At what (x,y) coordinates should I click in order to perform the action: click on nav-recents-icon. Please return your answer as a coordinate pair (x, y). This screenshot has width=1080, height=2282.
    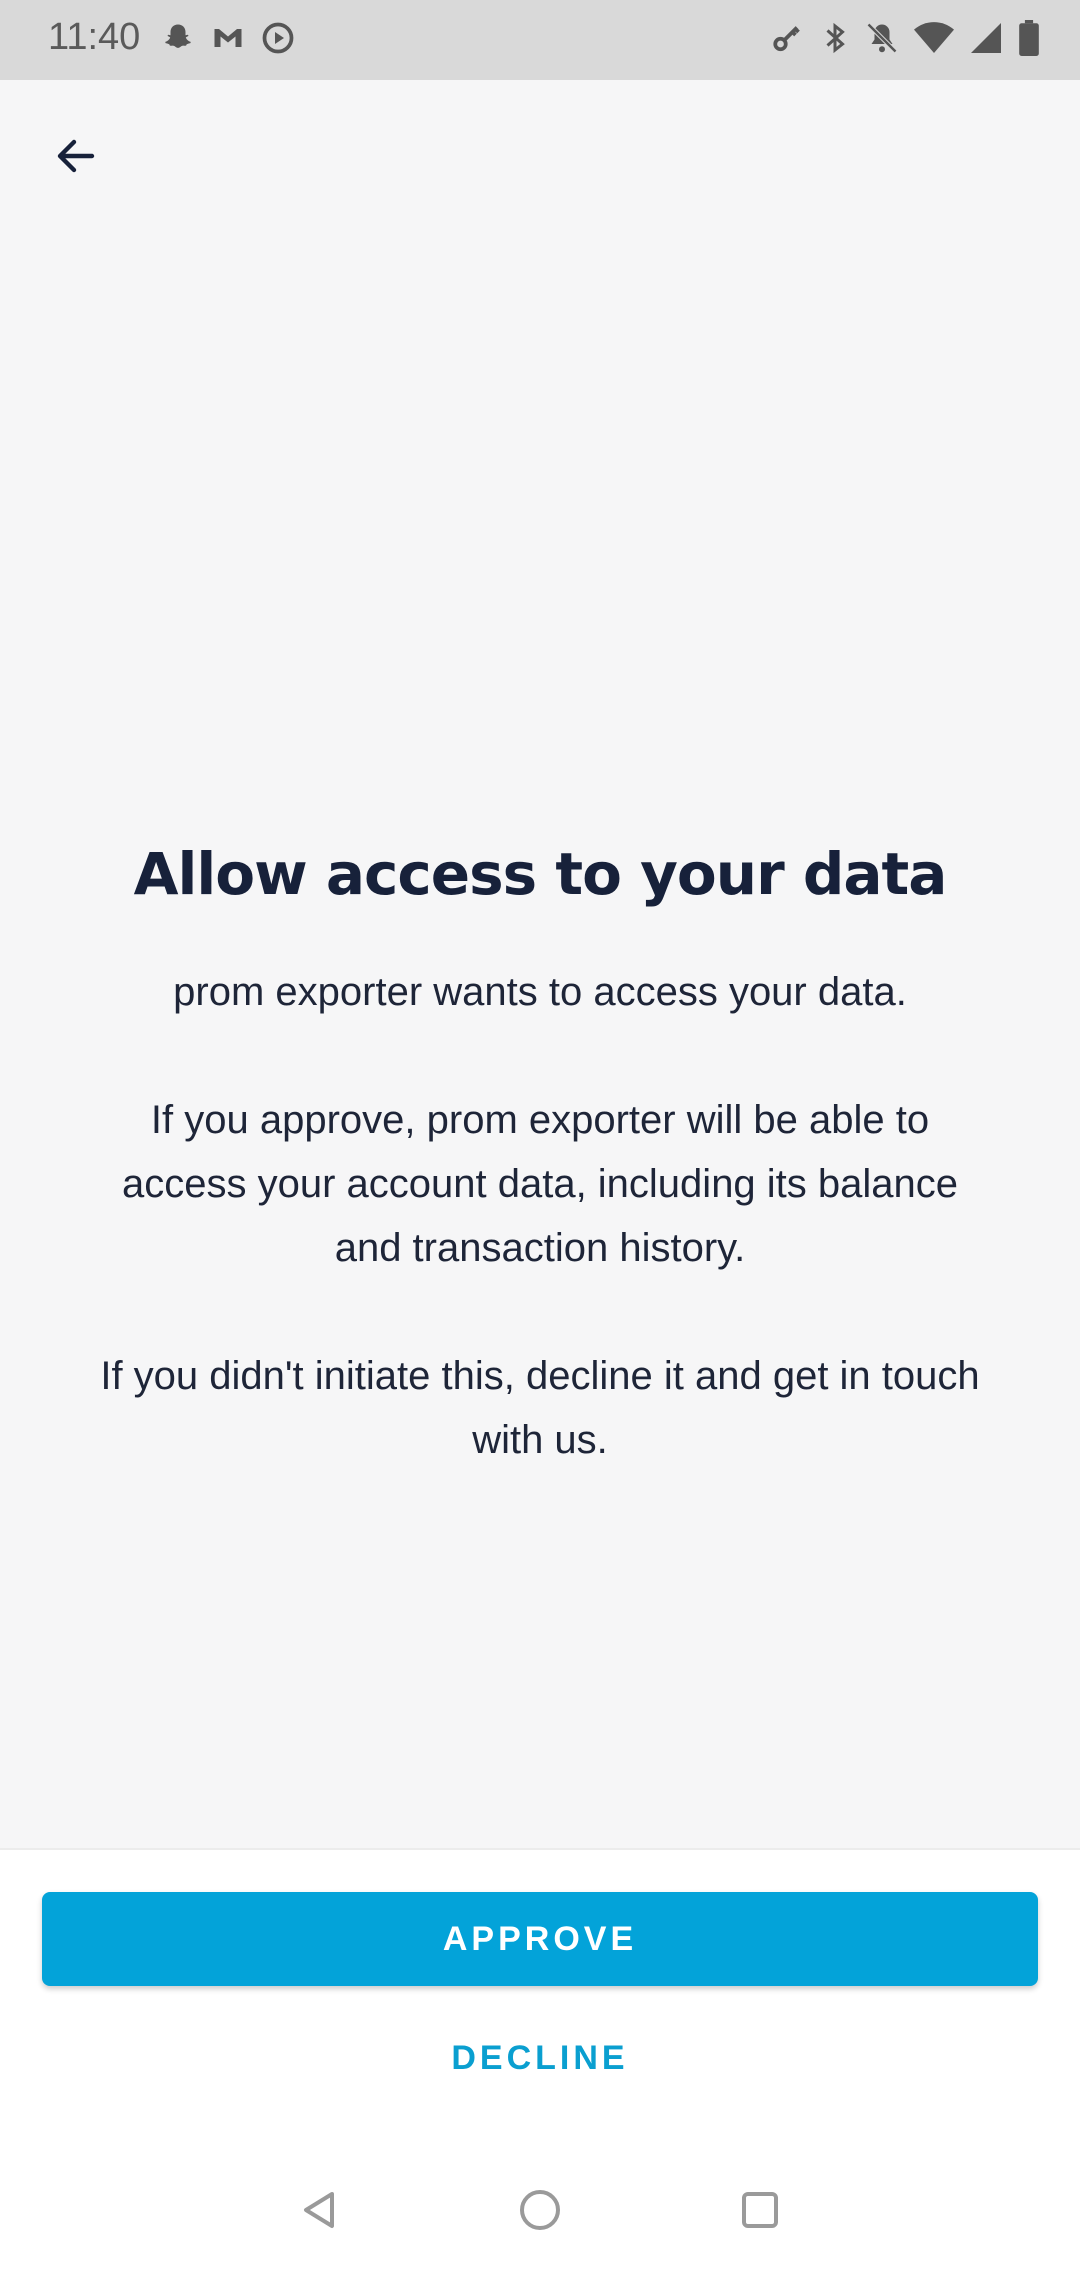
    Looking at the image, I should click on (760, 2210).